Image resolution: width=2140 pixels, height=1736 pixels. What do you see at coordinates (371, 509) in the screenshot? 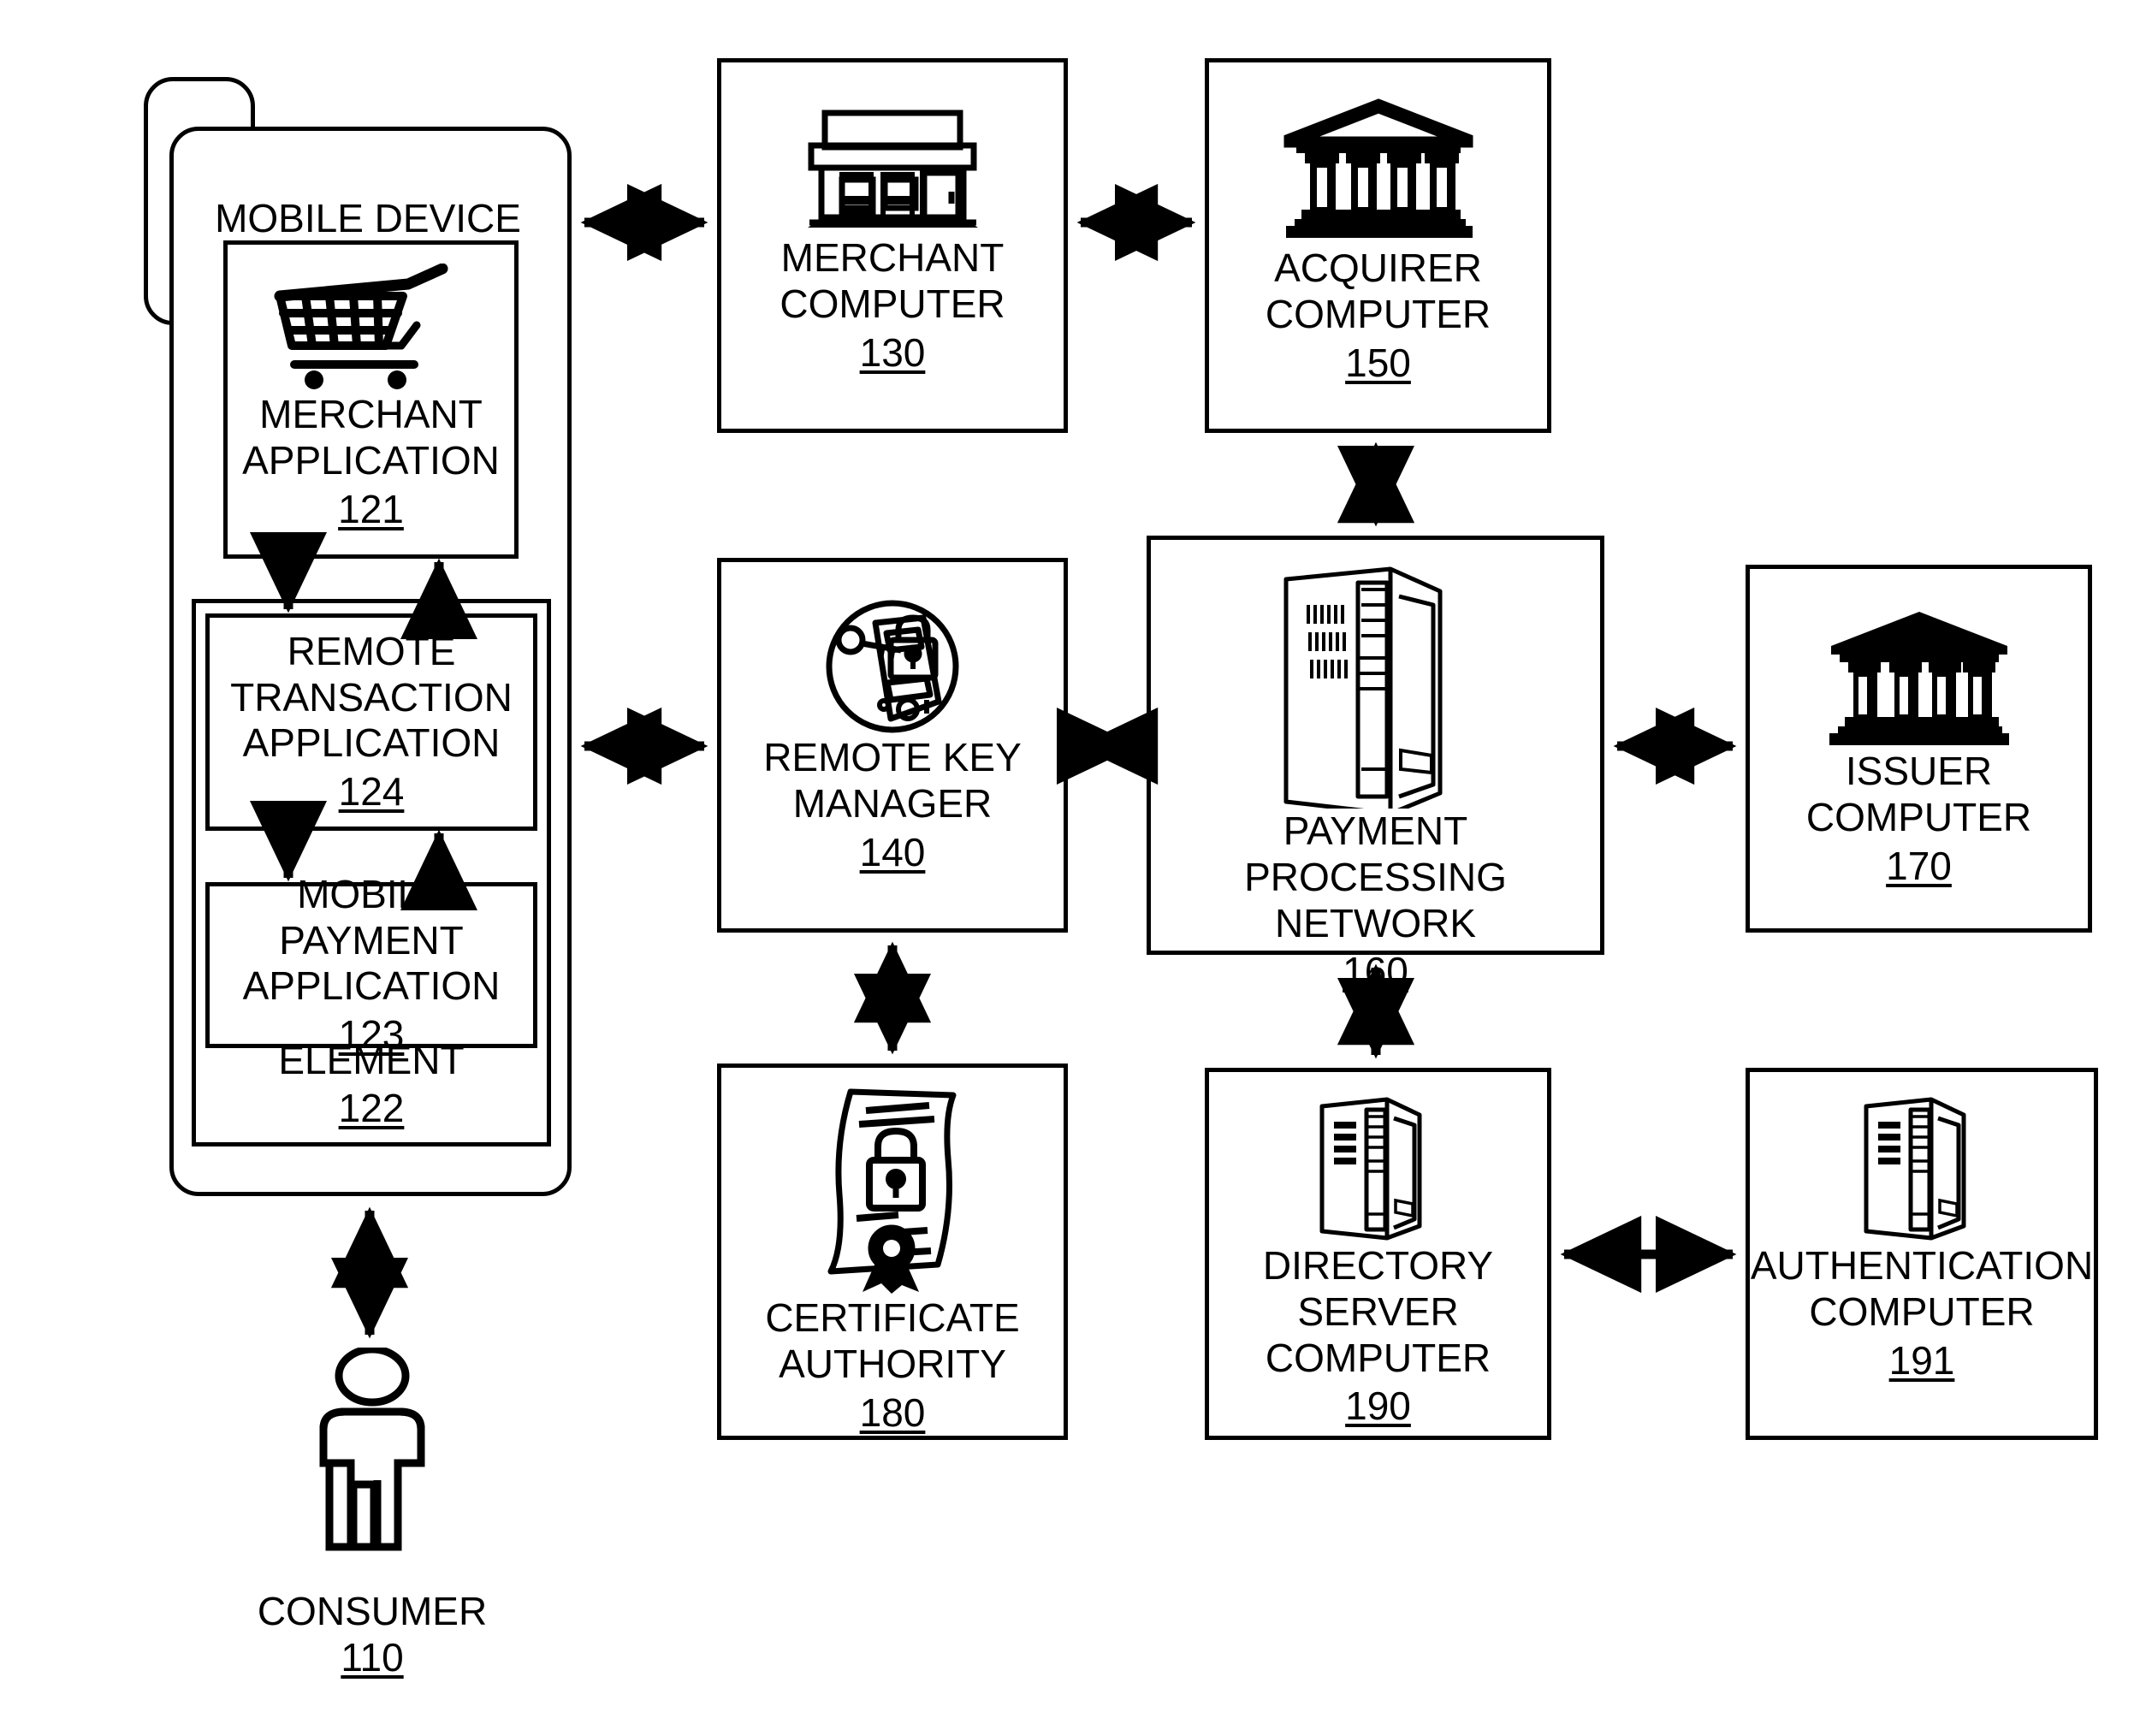
I see `merchant-application-ref: 121` at bounding box center [371, 509].